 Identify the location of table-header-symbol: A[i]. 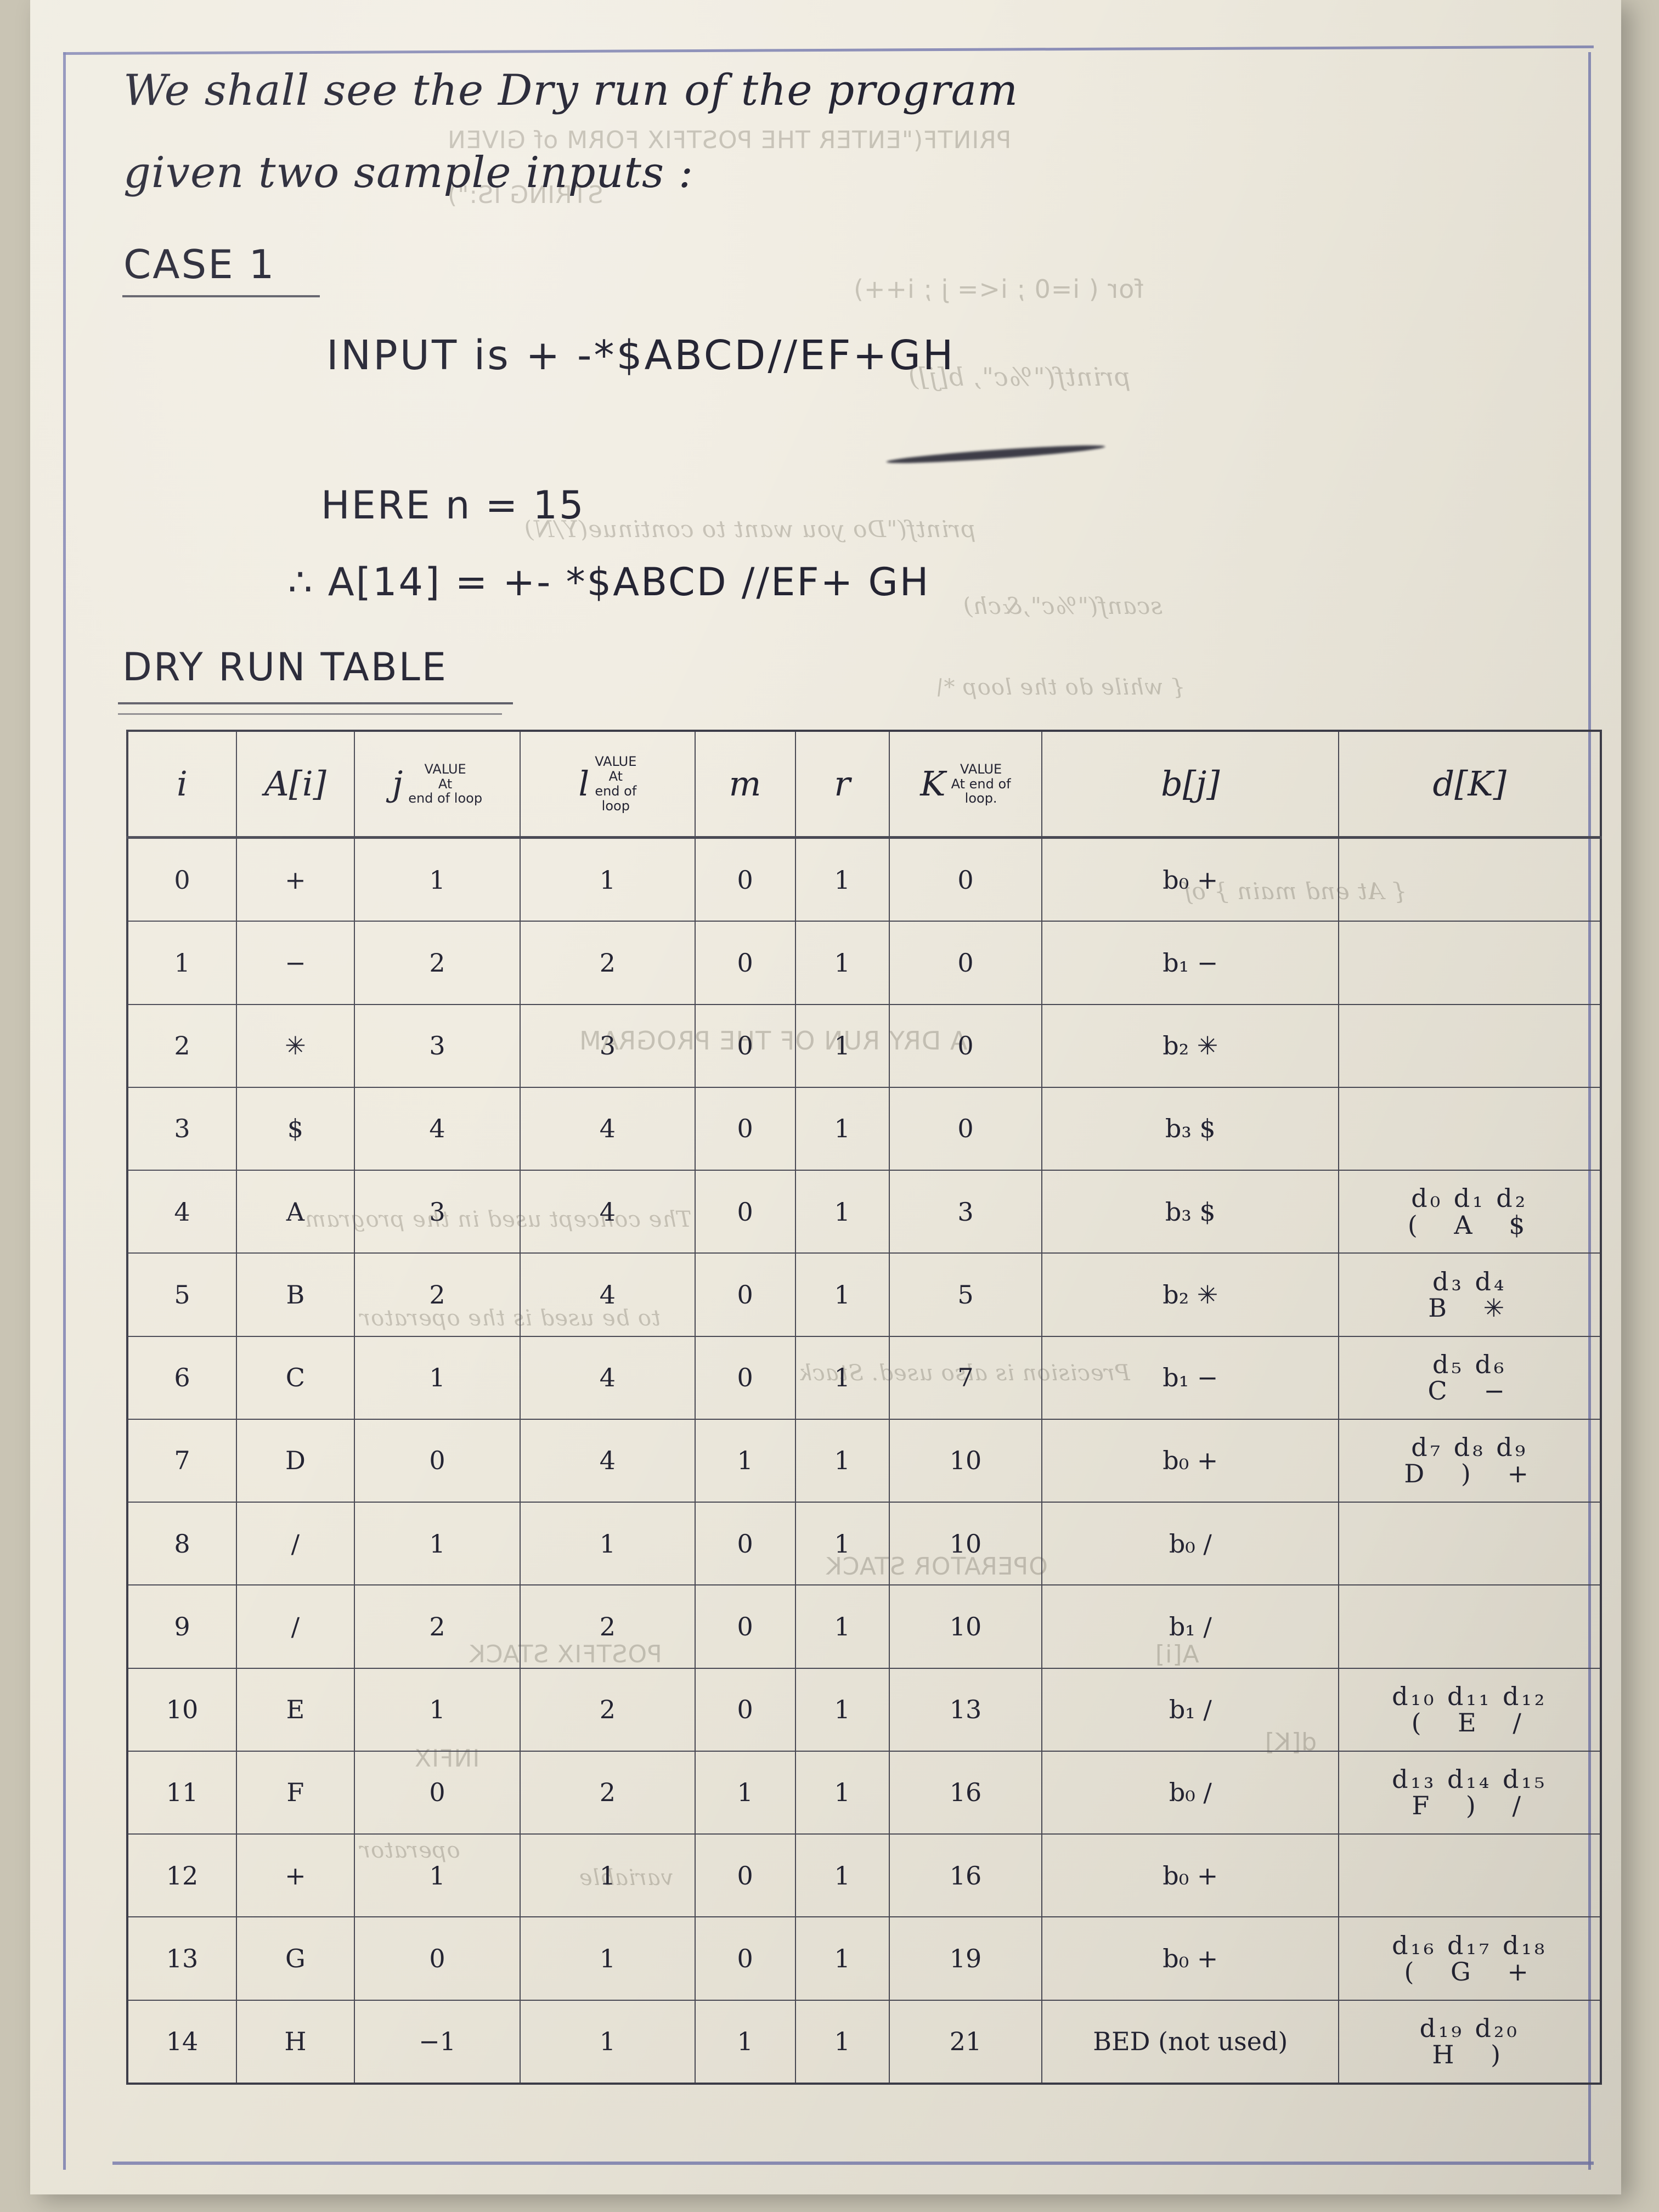
(295, 784).